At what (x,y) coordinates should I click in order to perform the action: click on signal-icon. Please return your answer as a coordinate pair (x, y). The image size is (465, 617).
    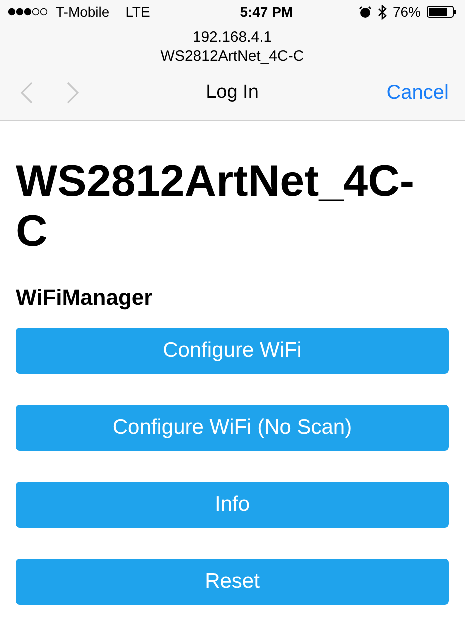
    Looking at the image, I should click on (28, 12).